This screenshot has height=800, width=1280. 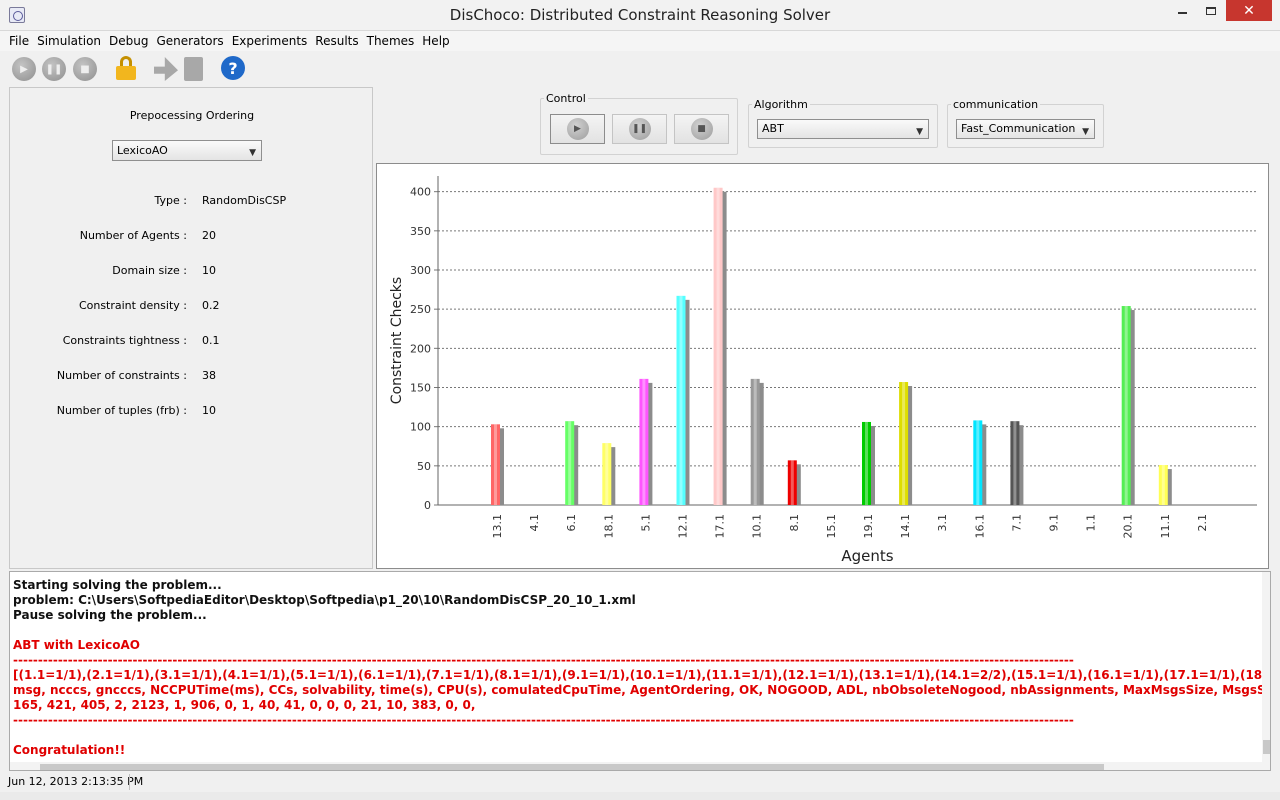 I want to click on menu-themes: Themes, so click(x=391, y=41).